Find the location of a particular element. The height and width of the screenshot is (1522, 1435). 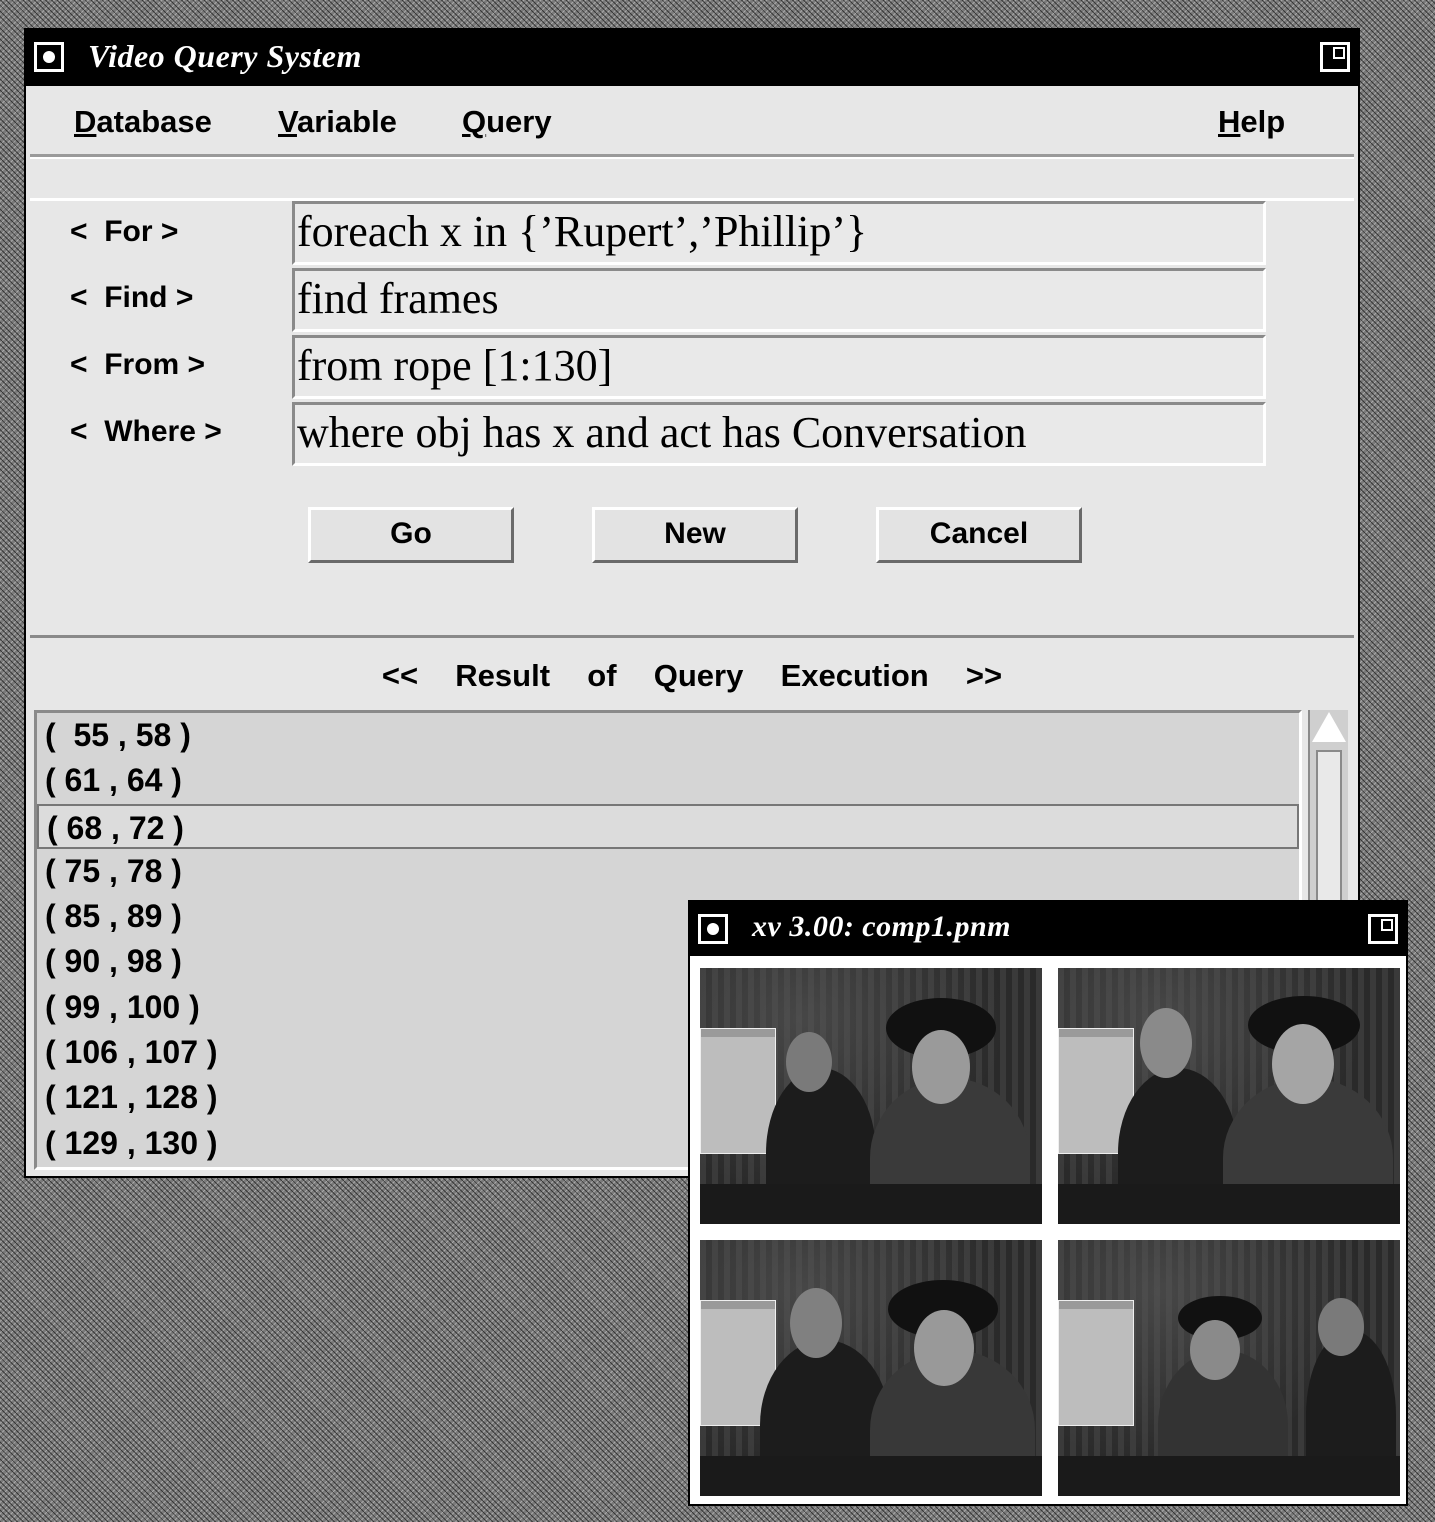

from-input: from rope [1:130] is located at coordinates (779, 367).